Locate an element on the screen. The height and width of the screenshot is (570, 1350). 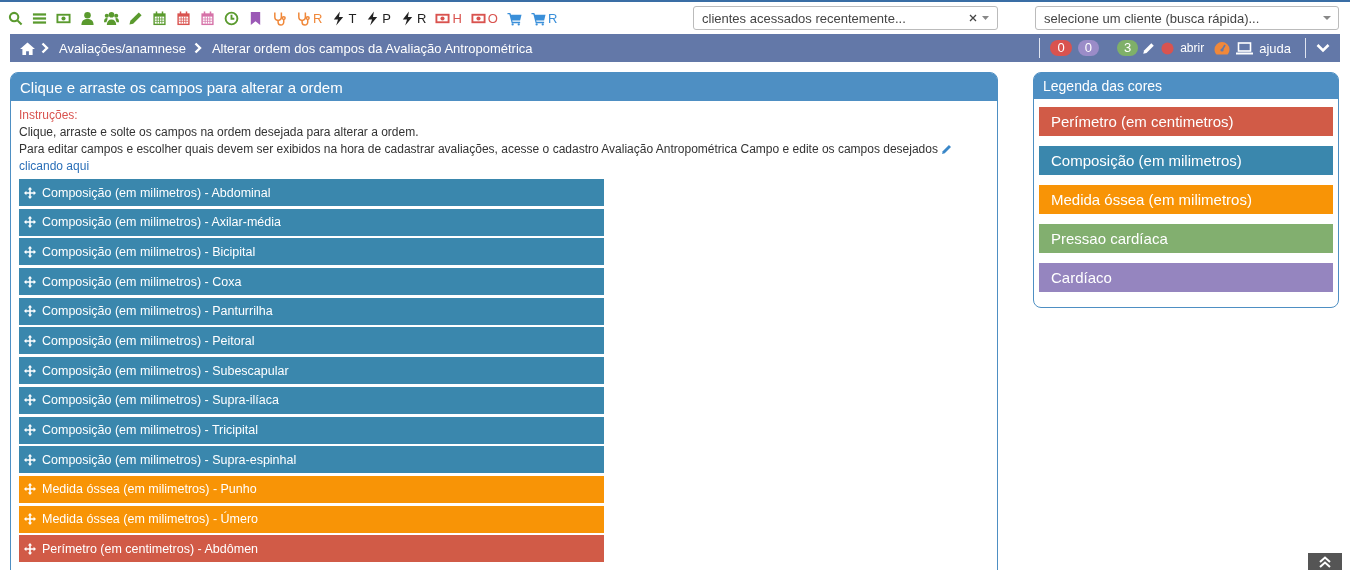
bookmark-icon is located at coordinates (255, 18).